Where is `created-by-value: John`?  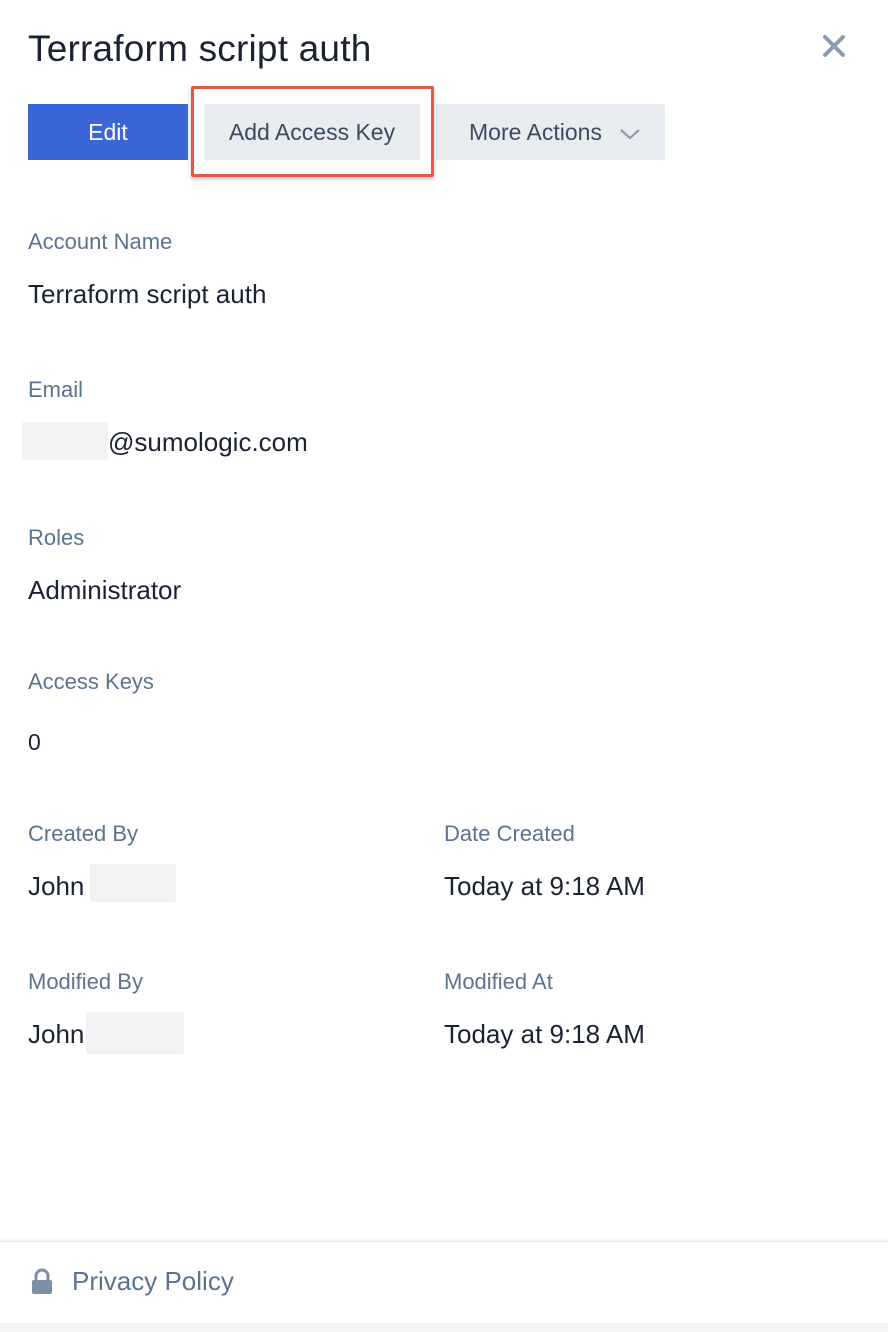 created-by-value: John is located at coordinates (56, 886).